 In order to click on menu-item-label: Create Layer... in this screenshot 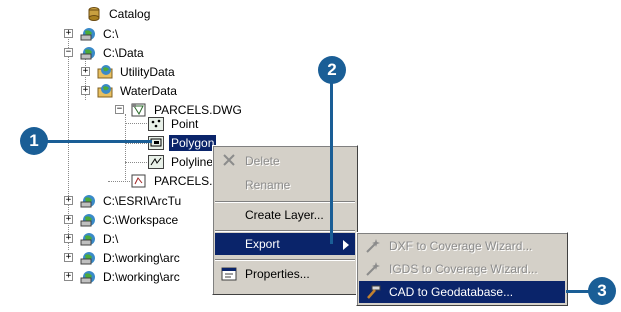, I will do `click(284, 215)`.